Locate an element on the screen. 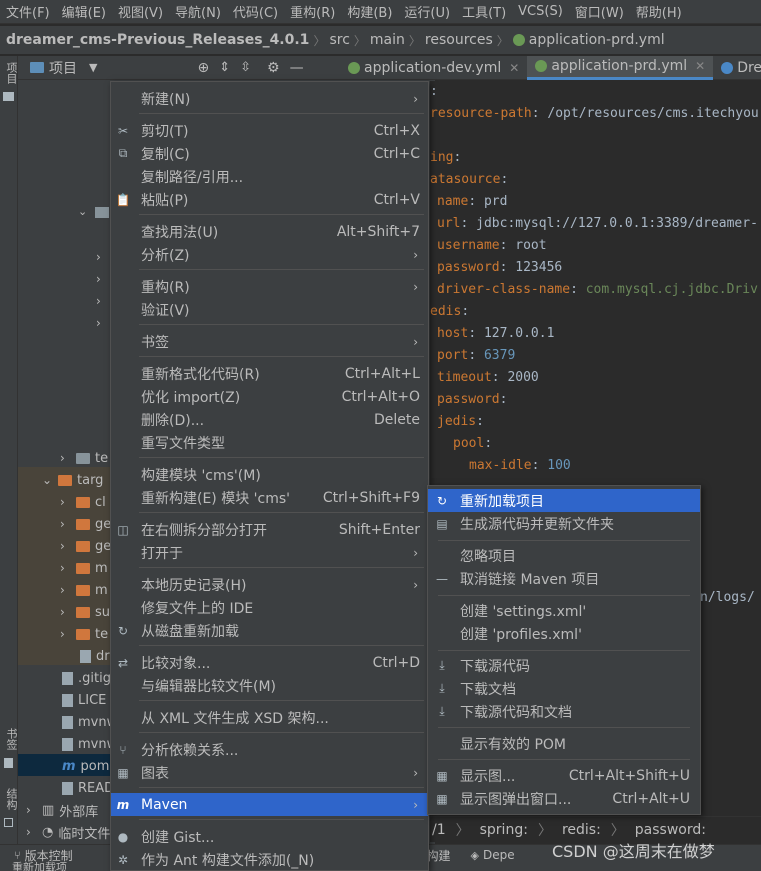 This screenshot has width=761, height=871. crumb: /1 is located at coordinates (439, 830).